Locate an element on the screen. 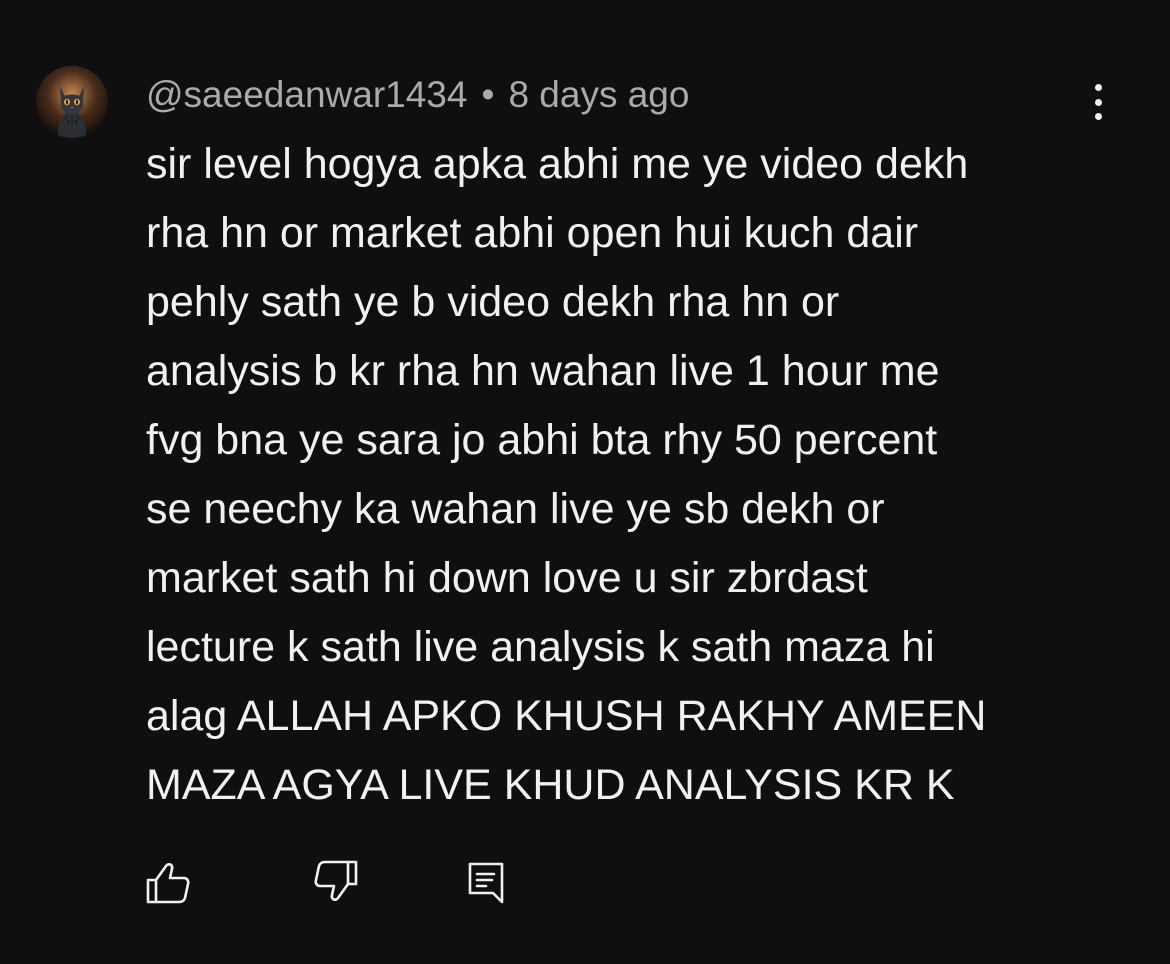  comment-timestamp: 8 days ago is located at coordinates (598, 95).